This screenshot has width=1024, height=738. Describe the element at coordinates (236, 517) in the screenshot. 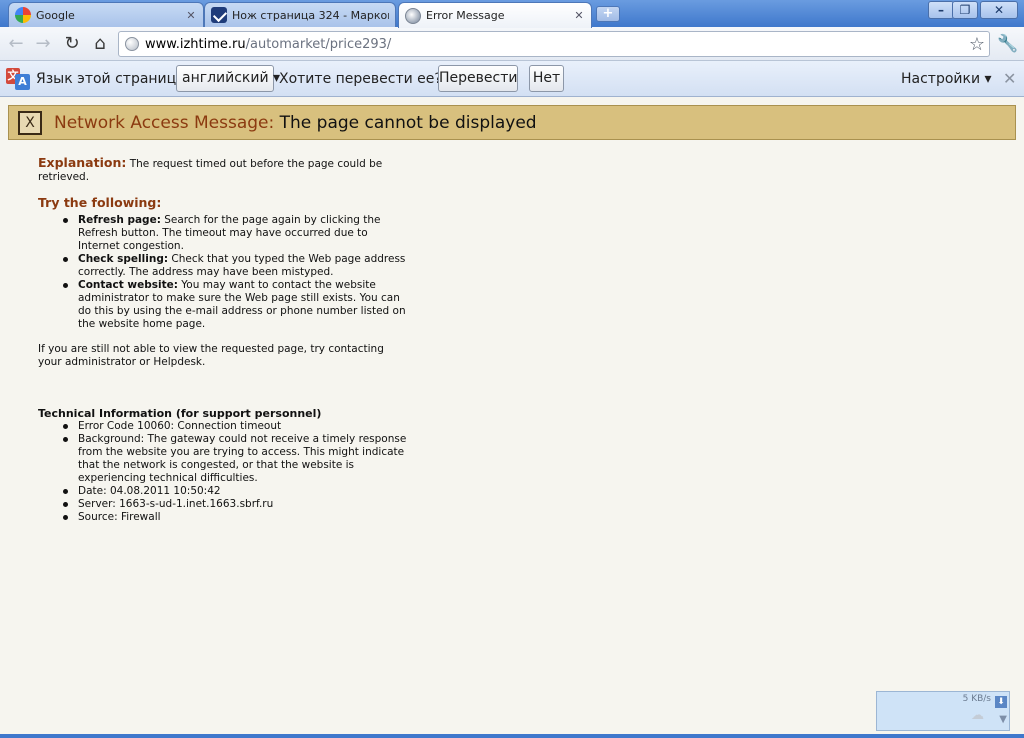

I see `list-item: Source: Firewall` at that location.